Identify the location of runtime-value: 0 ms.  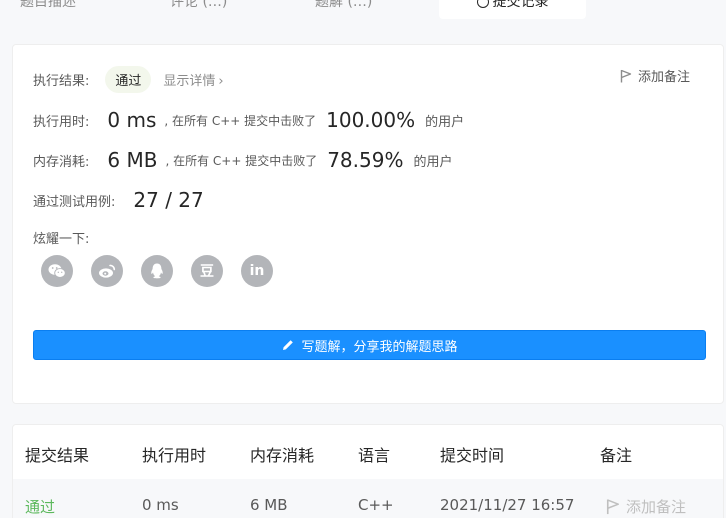
(132, 120).